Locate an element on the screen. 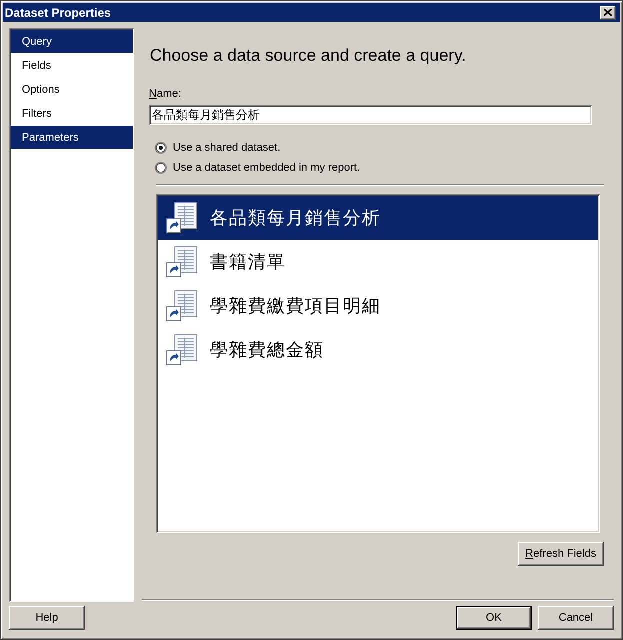  name-label: Name: is located at coordinates (165, 94).